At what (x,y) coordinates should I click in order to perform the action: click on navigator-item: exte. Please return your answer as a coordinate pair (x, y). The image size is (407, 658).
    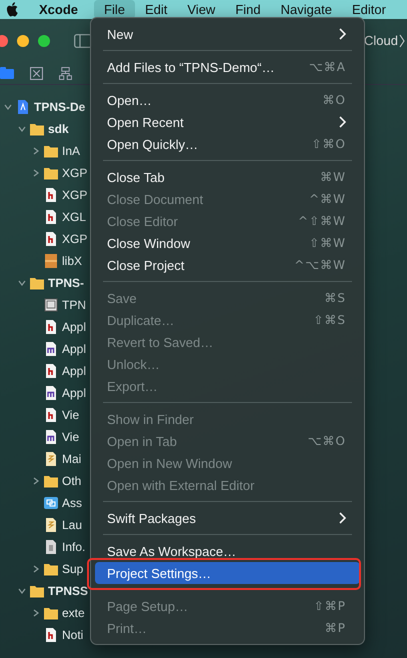
    Looking at the image, I should click on (73, 613).